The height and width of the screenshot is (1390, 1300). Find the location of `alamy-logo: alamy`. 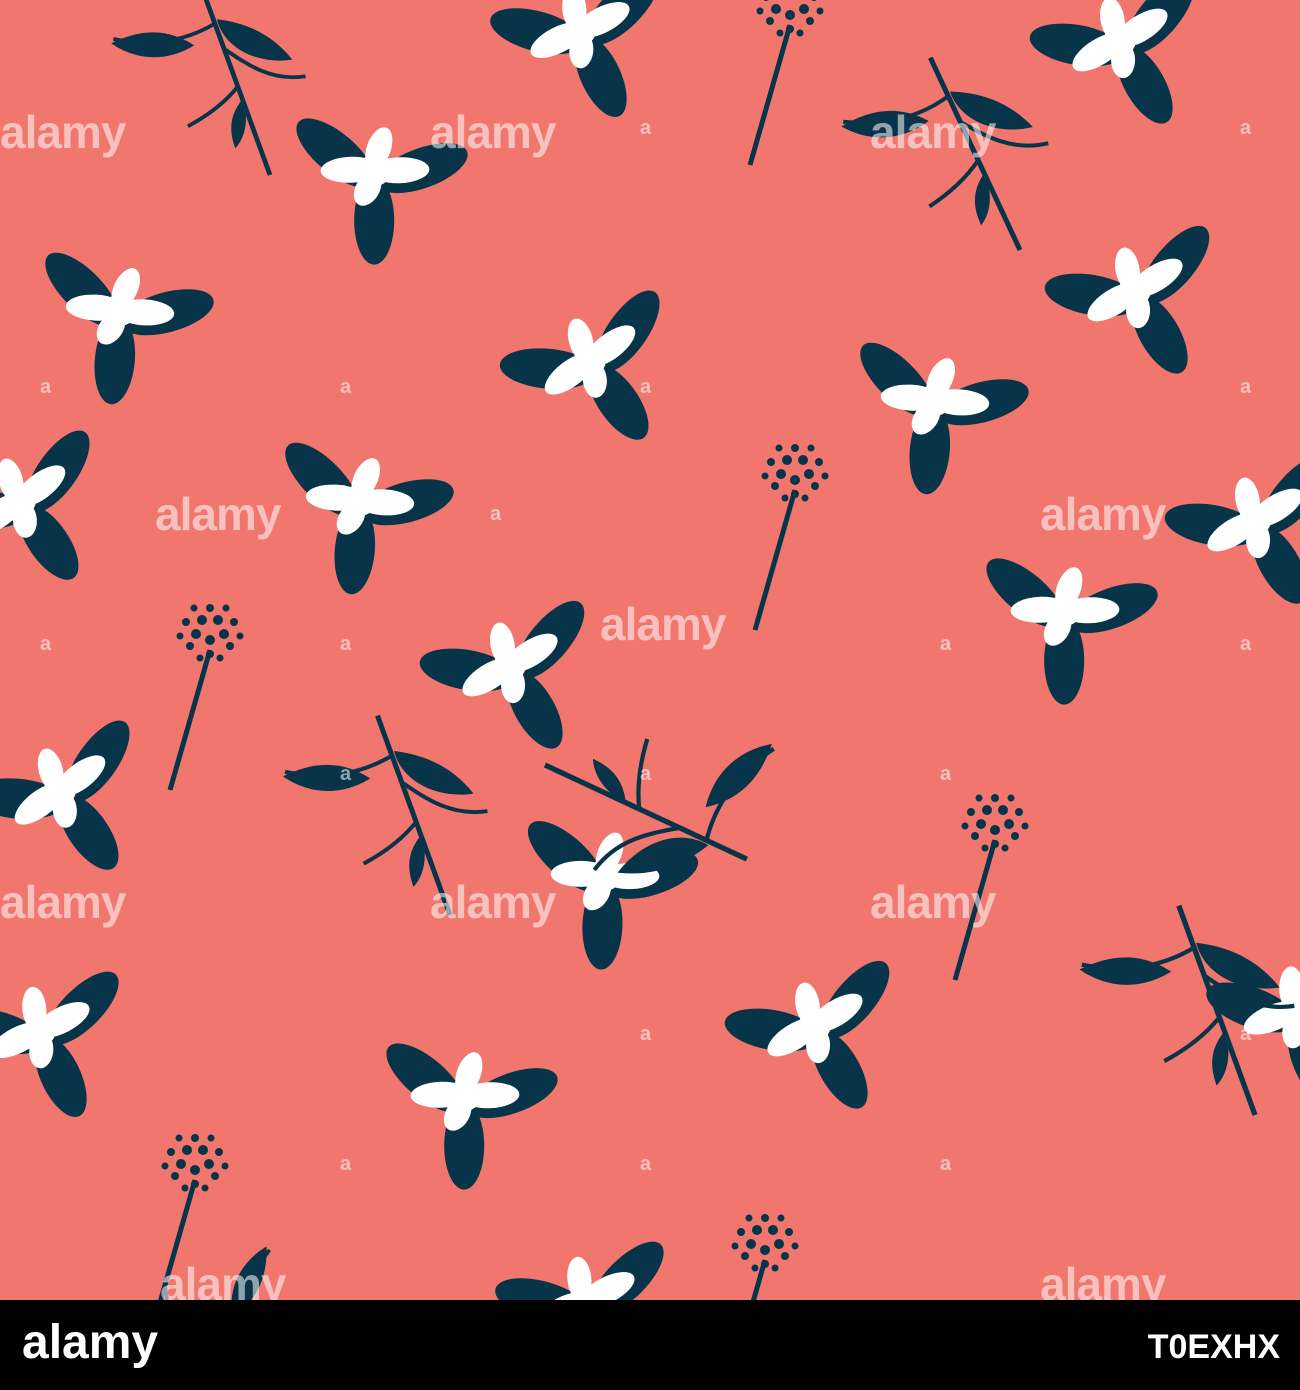

alamy-logo: alamy is located at coordinates (90, 1342).